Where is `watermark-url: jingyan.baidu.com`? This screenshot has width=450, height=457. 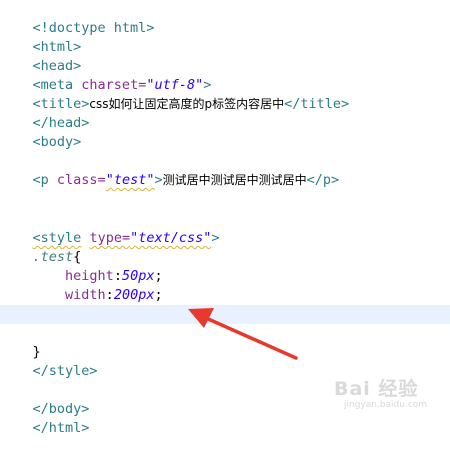 watermark-url: jingyan.baidu.com is located at coordinates (386, 405).